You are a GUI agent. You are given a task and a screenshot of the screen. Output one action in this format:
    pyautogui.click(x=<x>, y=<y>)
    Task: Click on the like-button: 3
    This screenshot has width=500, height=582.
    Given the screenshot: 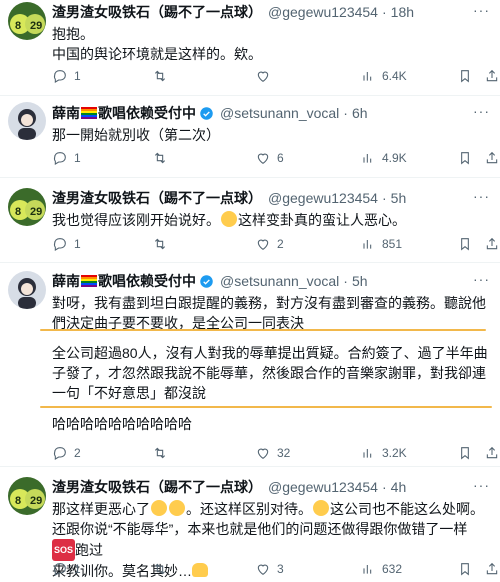 What is the action you would take?
    pyautogui.click(x=269, y=569)
    